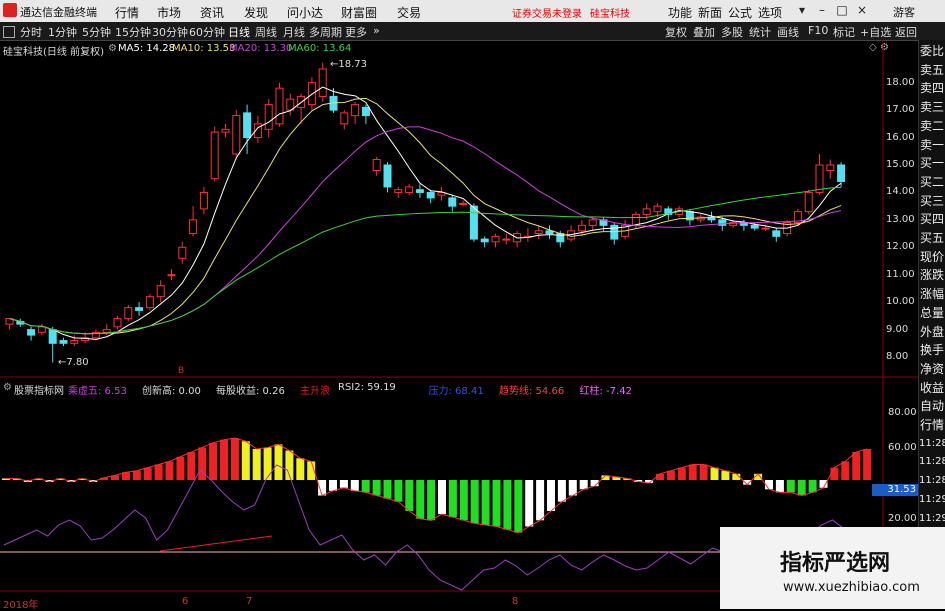 The height and width of the screenshot is (611, 945). Describe the element at coordinates (900, 247) in the screenshot. I see `price-tick: 12.00` at that location.